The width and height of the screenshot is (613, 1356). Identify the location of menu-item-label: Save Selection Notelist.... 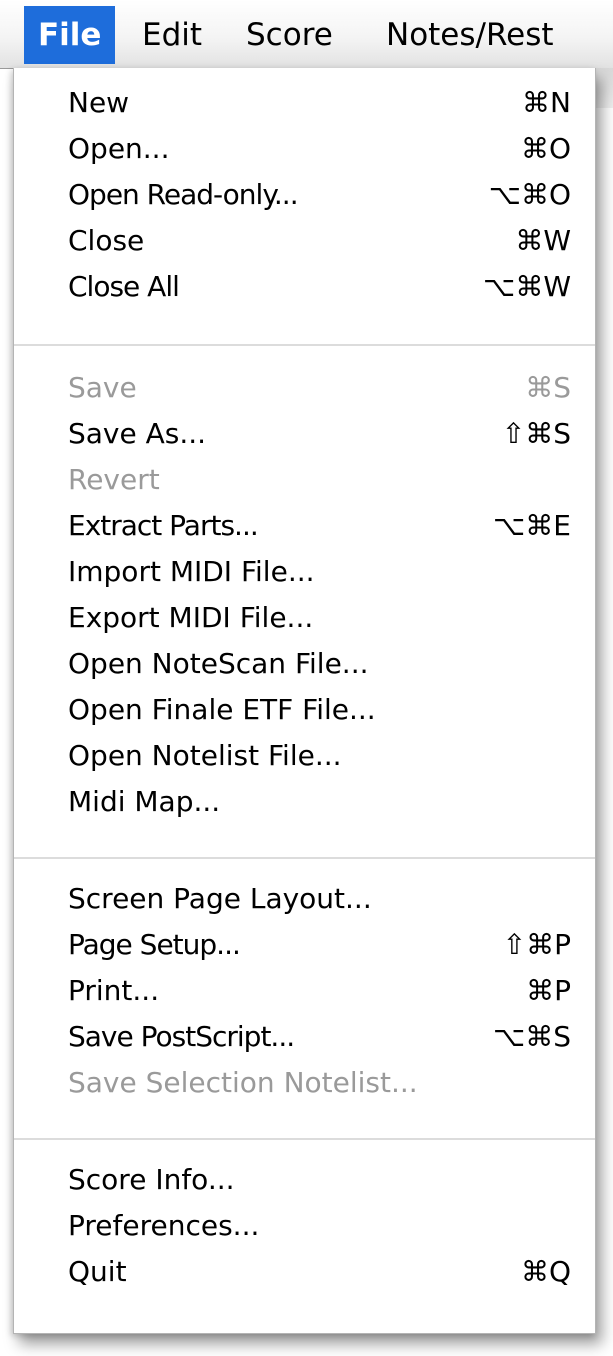
(243, 1082).